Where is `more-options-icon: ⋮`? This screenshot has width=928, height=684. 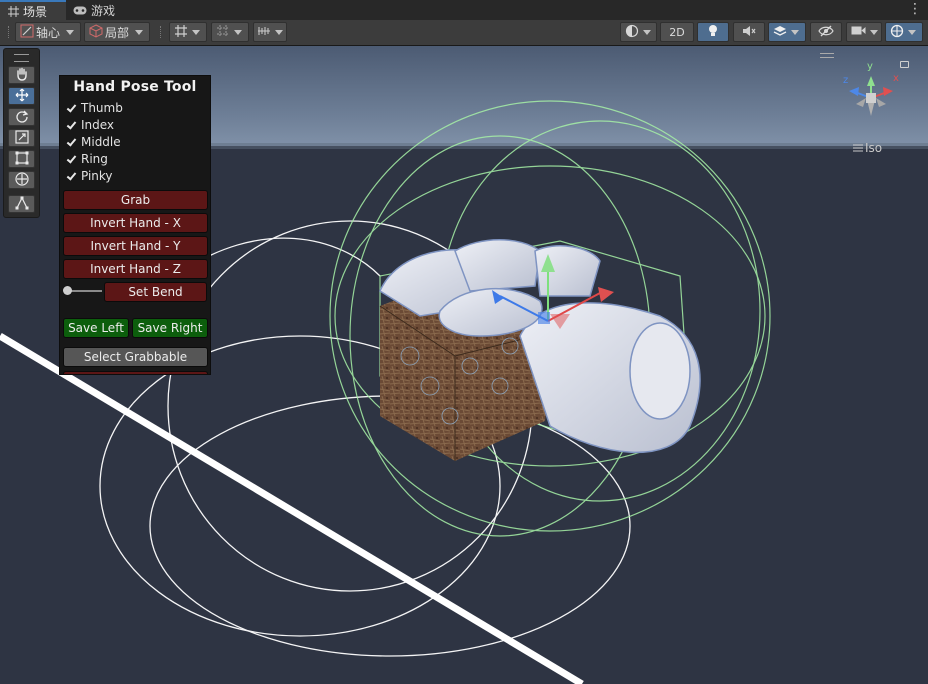
more-options-icon: ⋮ is located at coordinates (915, 9).